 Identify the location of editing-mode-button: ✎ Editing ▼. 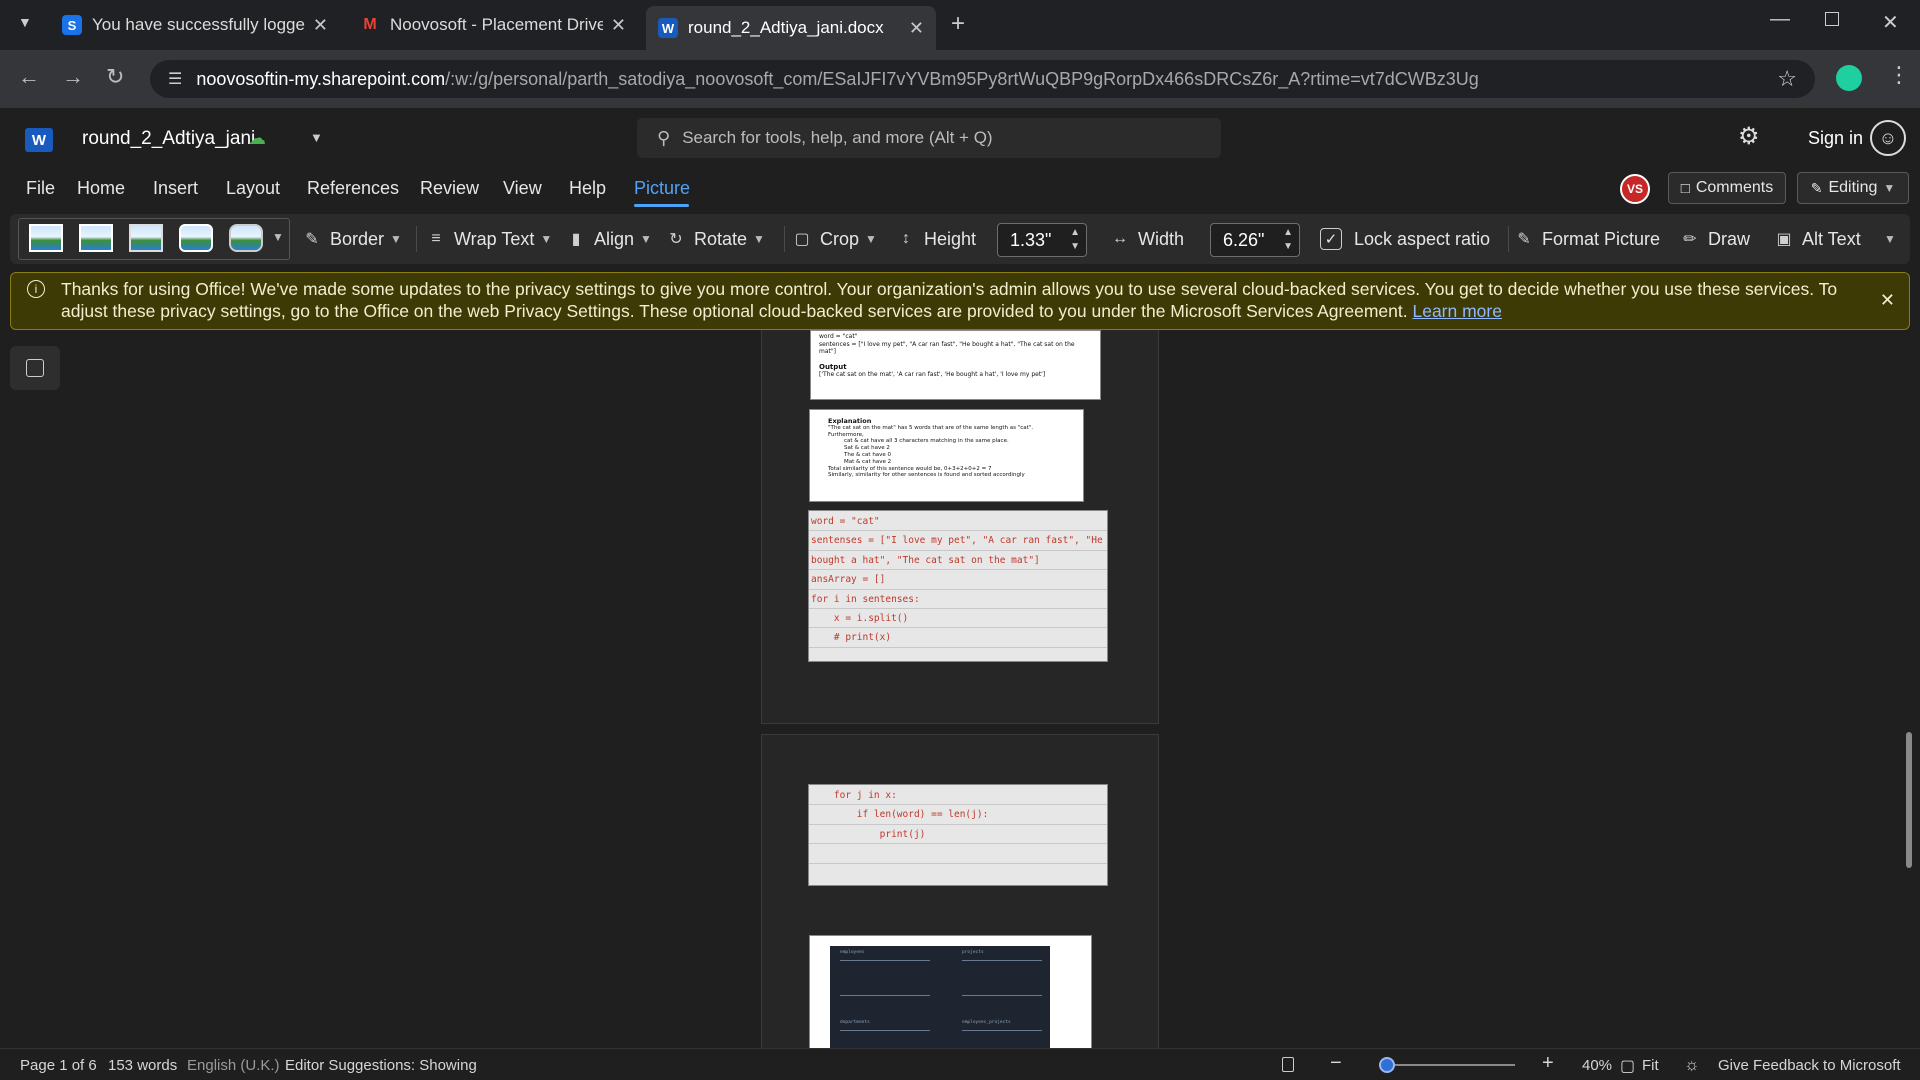
(1853, 188).